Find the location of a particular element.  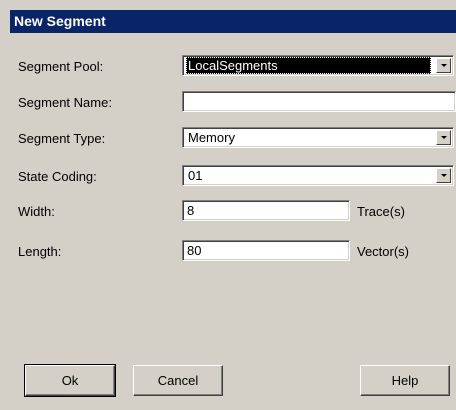

length-label: Length: is located at coordinates (40, 251).